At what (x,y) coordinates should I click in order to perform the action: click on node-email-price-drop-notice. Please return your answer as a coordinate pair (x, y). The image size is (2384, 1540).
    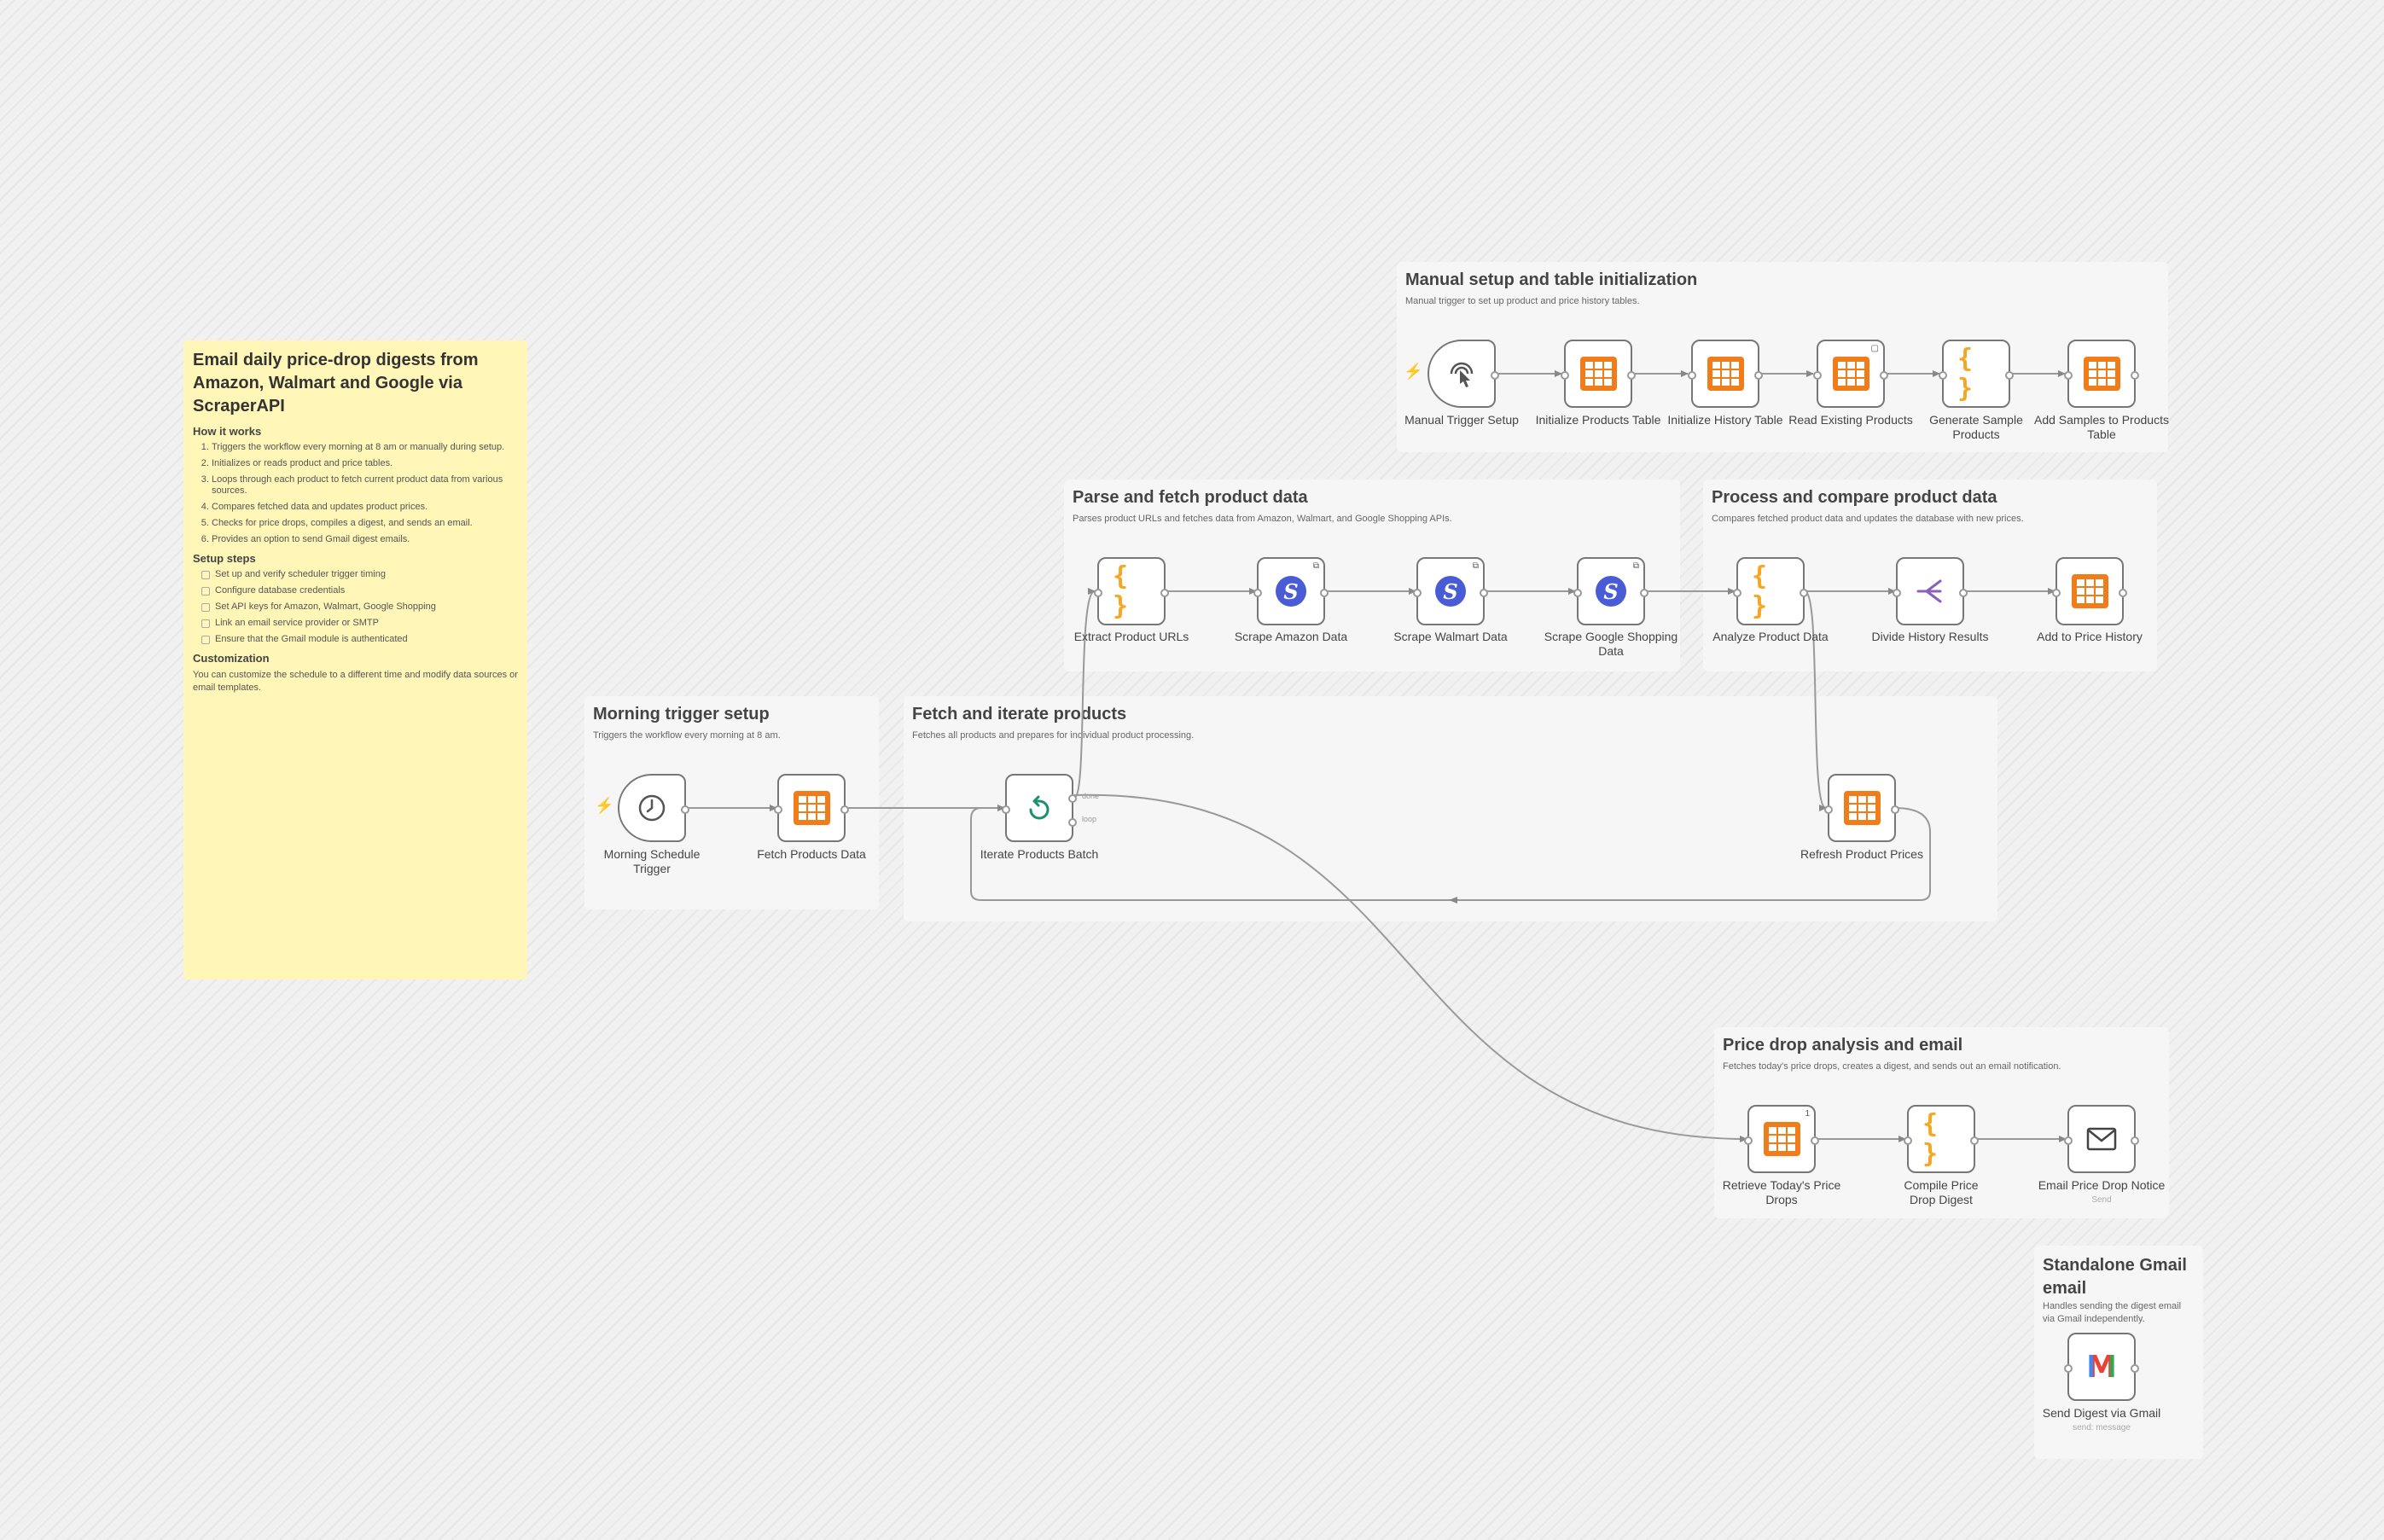
    Looking at the image, I should click on (2102, 1139).